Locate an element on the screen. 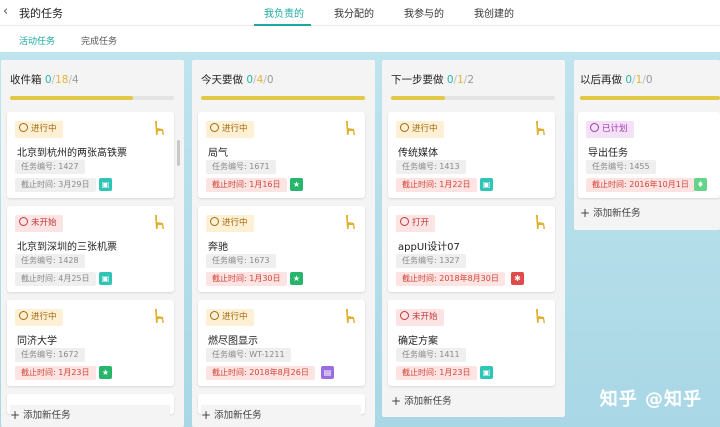  column-title: 收件箱 is located at coordinates (26, 80).